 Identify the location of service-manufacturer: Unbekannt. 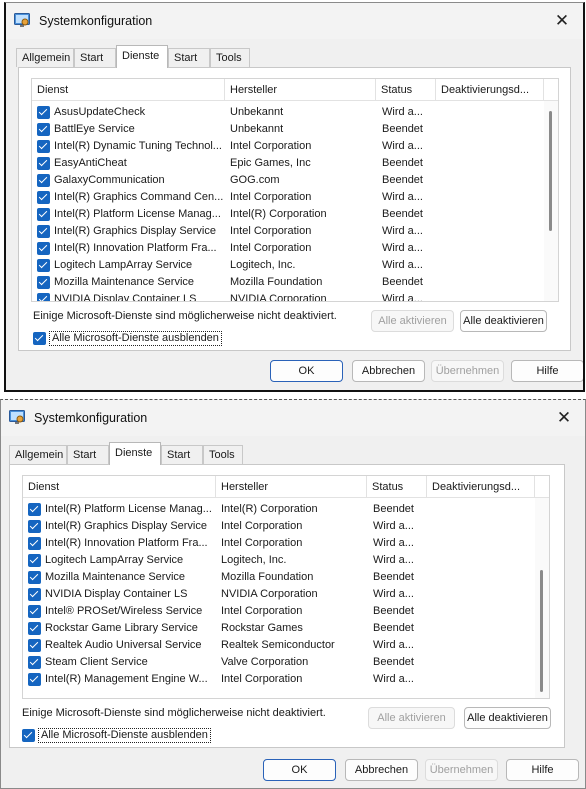
(257, 129).